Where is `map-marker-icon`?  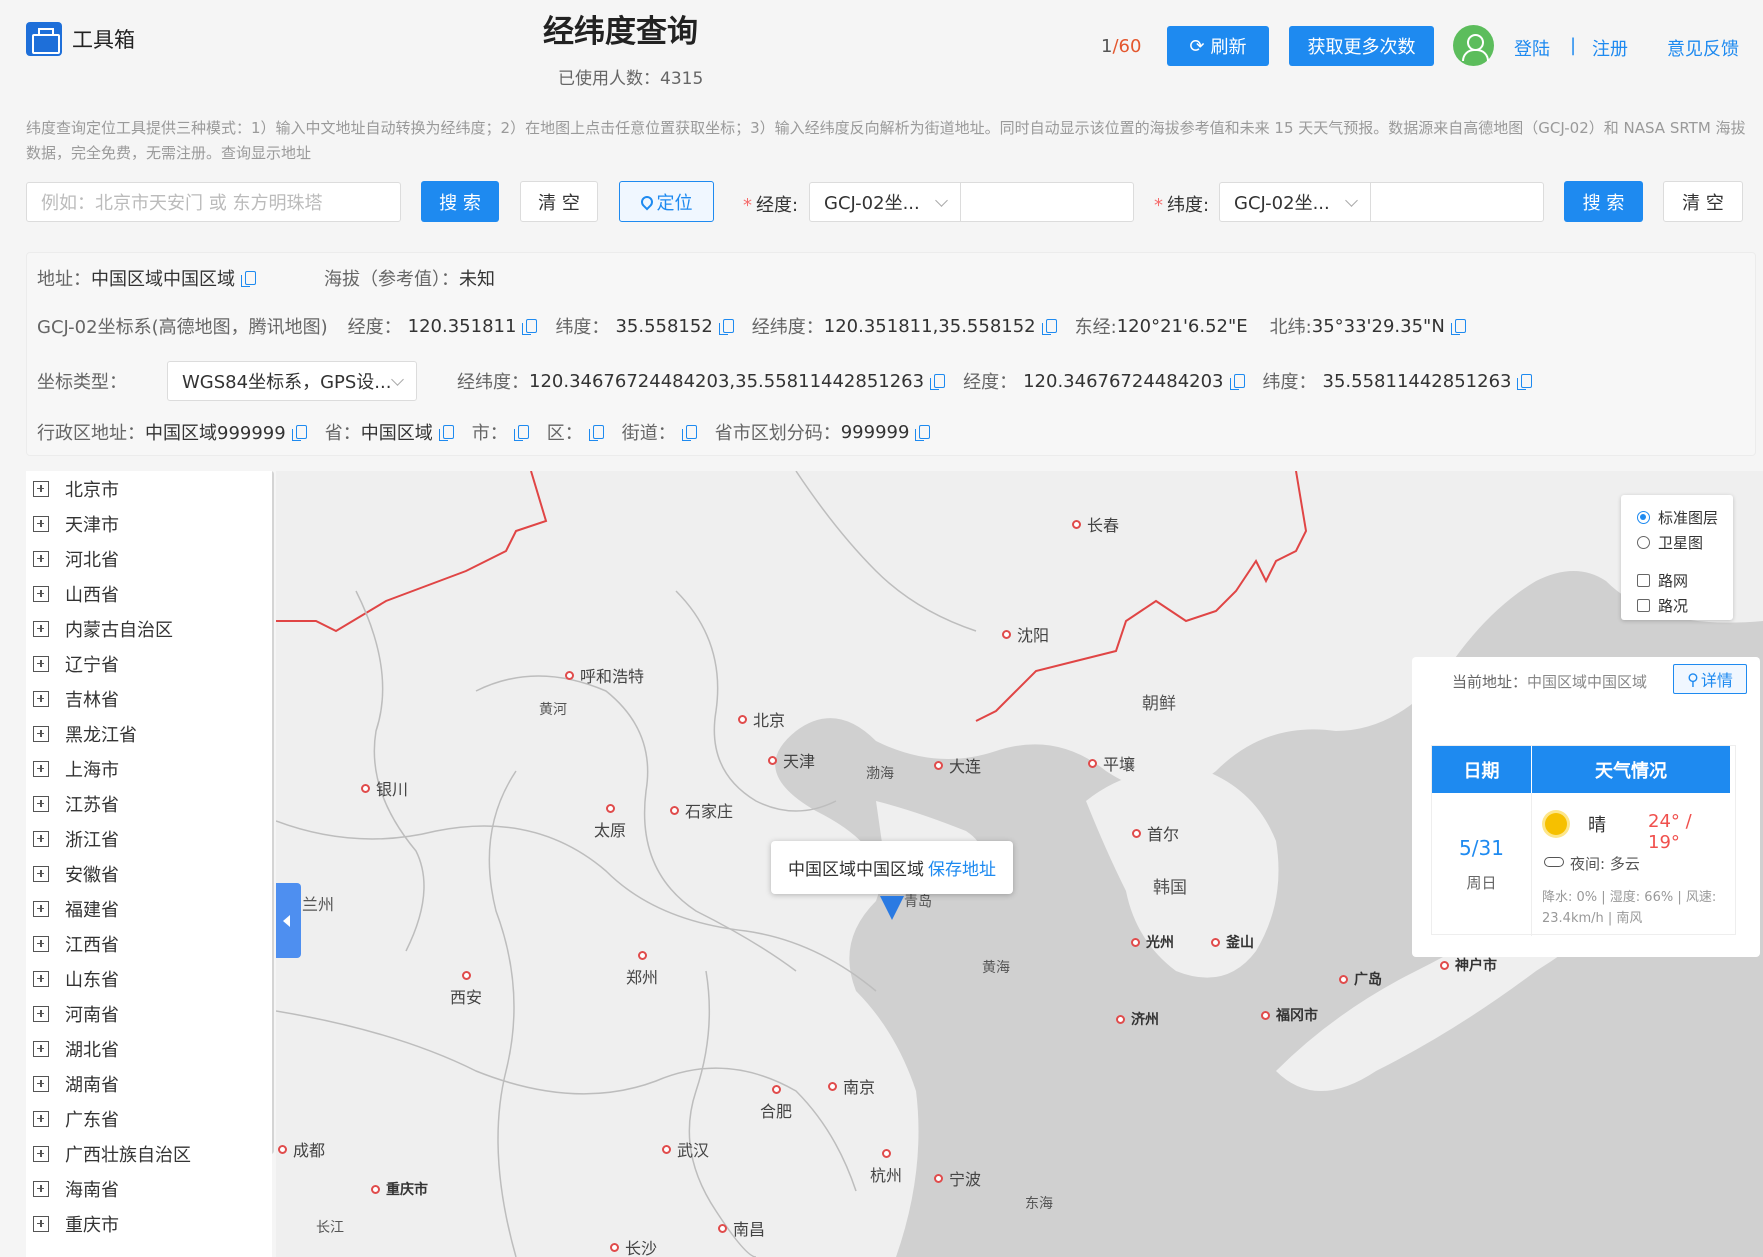 map-marker-icon is located at coordinates (892, 908).